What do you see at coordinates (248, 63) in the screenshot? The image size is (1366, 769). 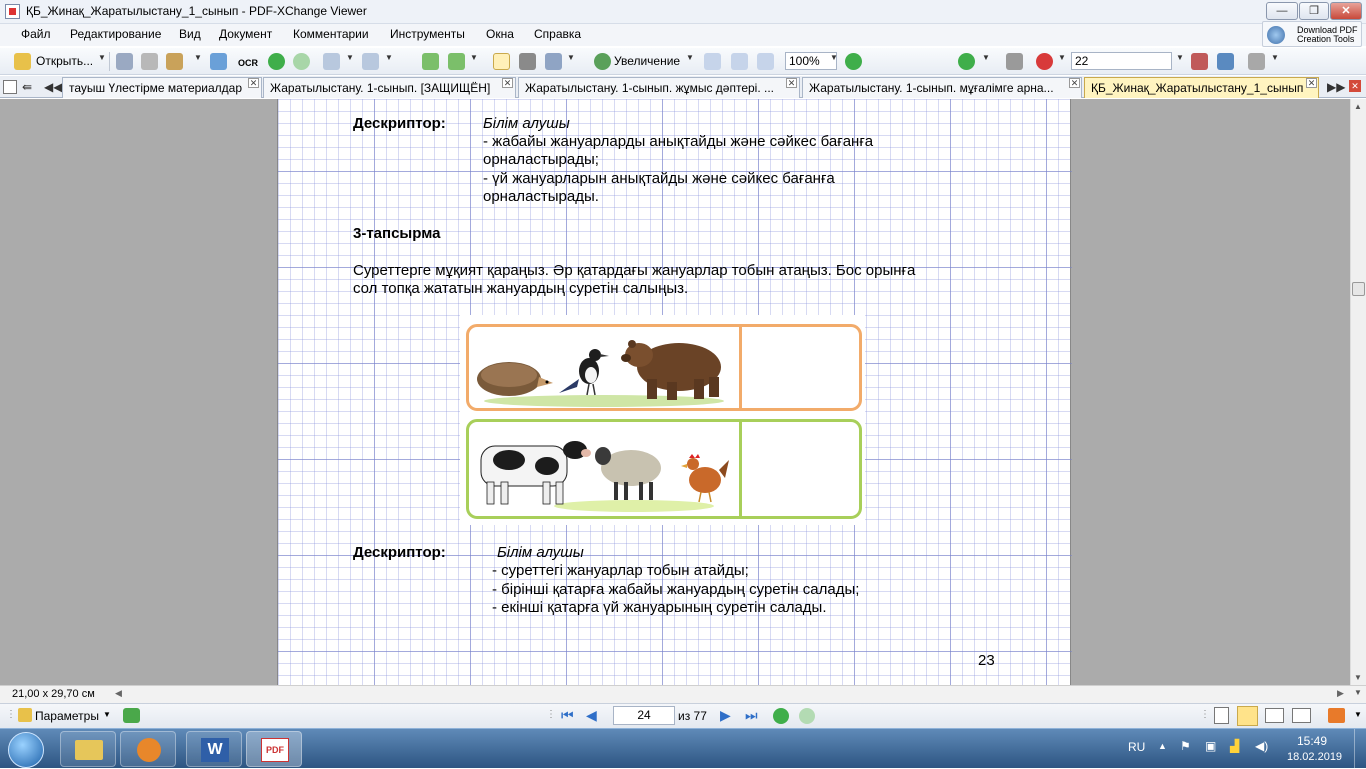 I see `ocr-button: OCR` at bounding box center [248, 63].